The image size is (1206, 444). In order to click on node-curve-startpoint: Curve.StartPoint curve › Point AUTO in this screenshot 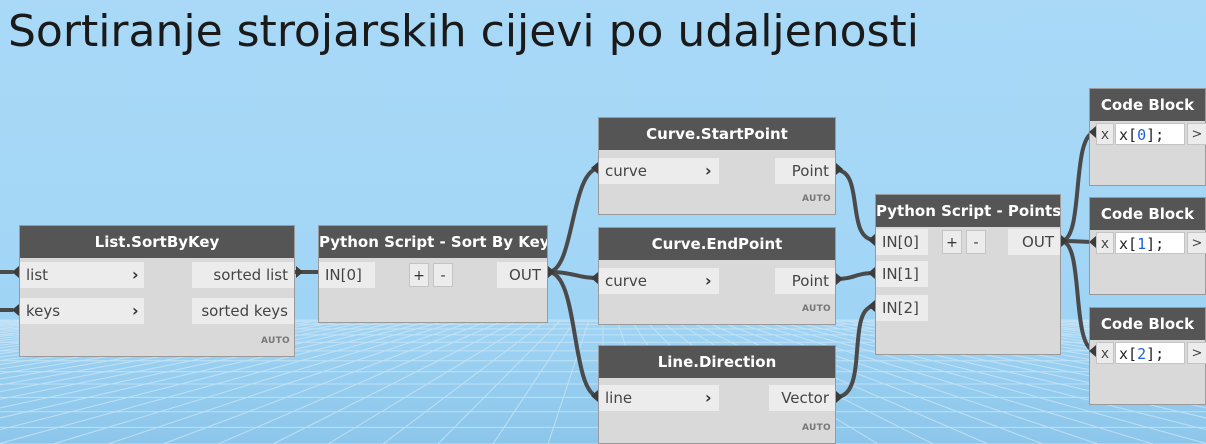, I will do `click(717, 166)`.